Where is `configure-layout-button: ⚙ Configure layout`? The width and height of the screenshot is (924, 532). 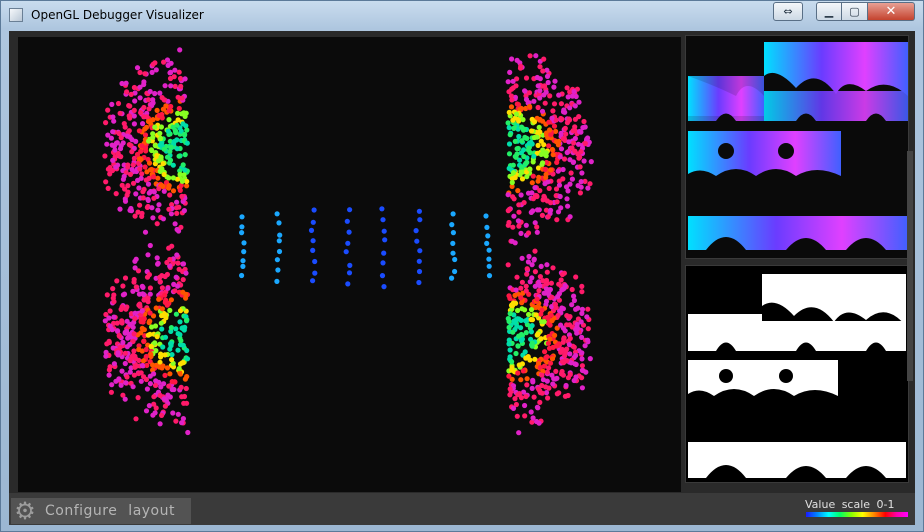 configure-layout-button: ⚙ Configure layout is located at coordinates (101, 511).